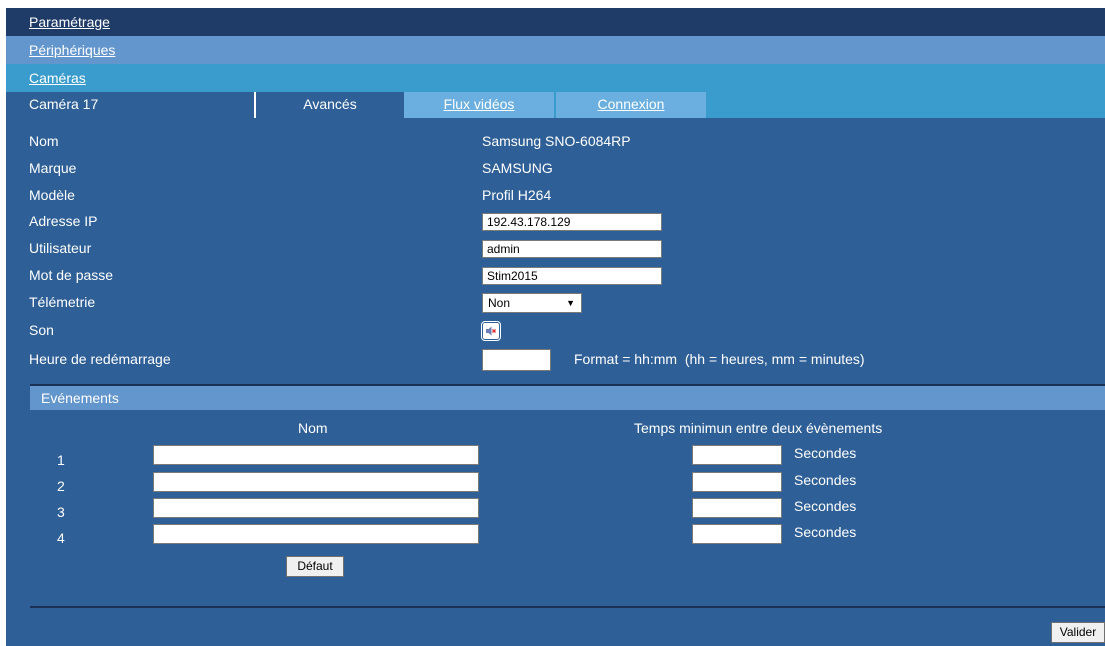 This screenshot has height=646, width=1105. What do you see at coordinates (61, 538) in the screenshot?
I see `event-number: 4` at bounding box center [61, 538].